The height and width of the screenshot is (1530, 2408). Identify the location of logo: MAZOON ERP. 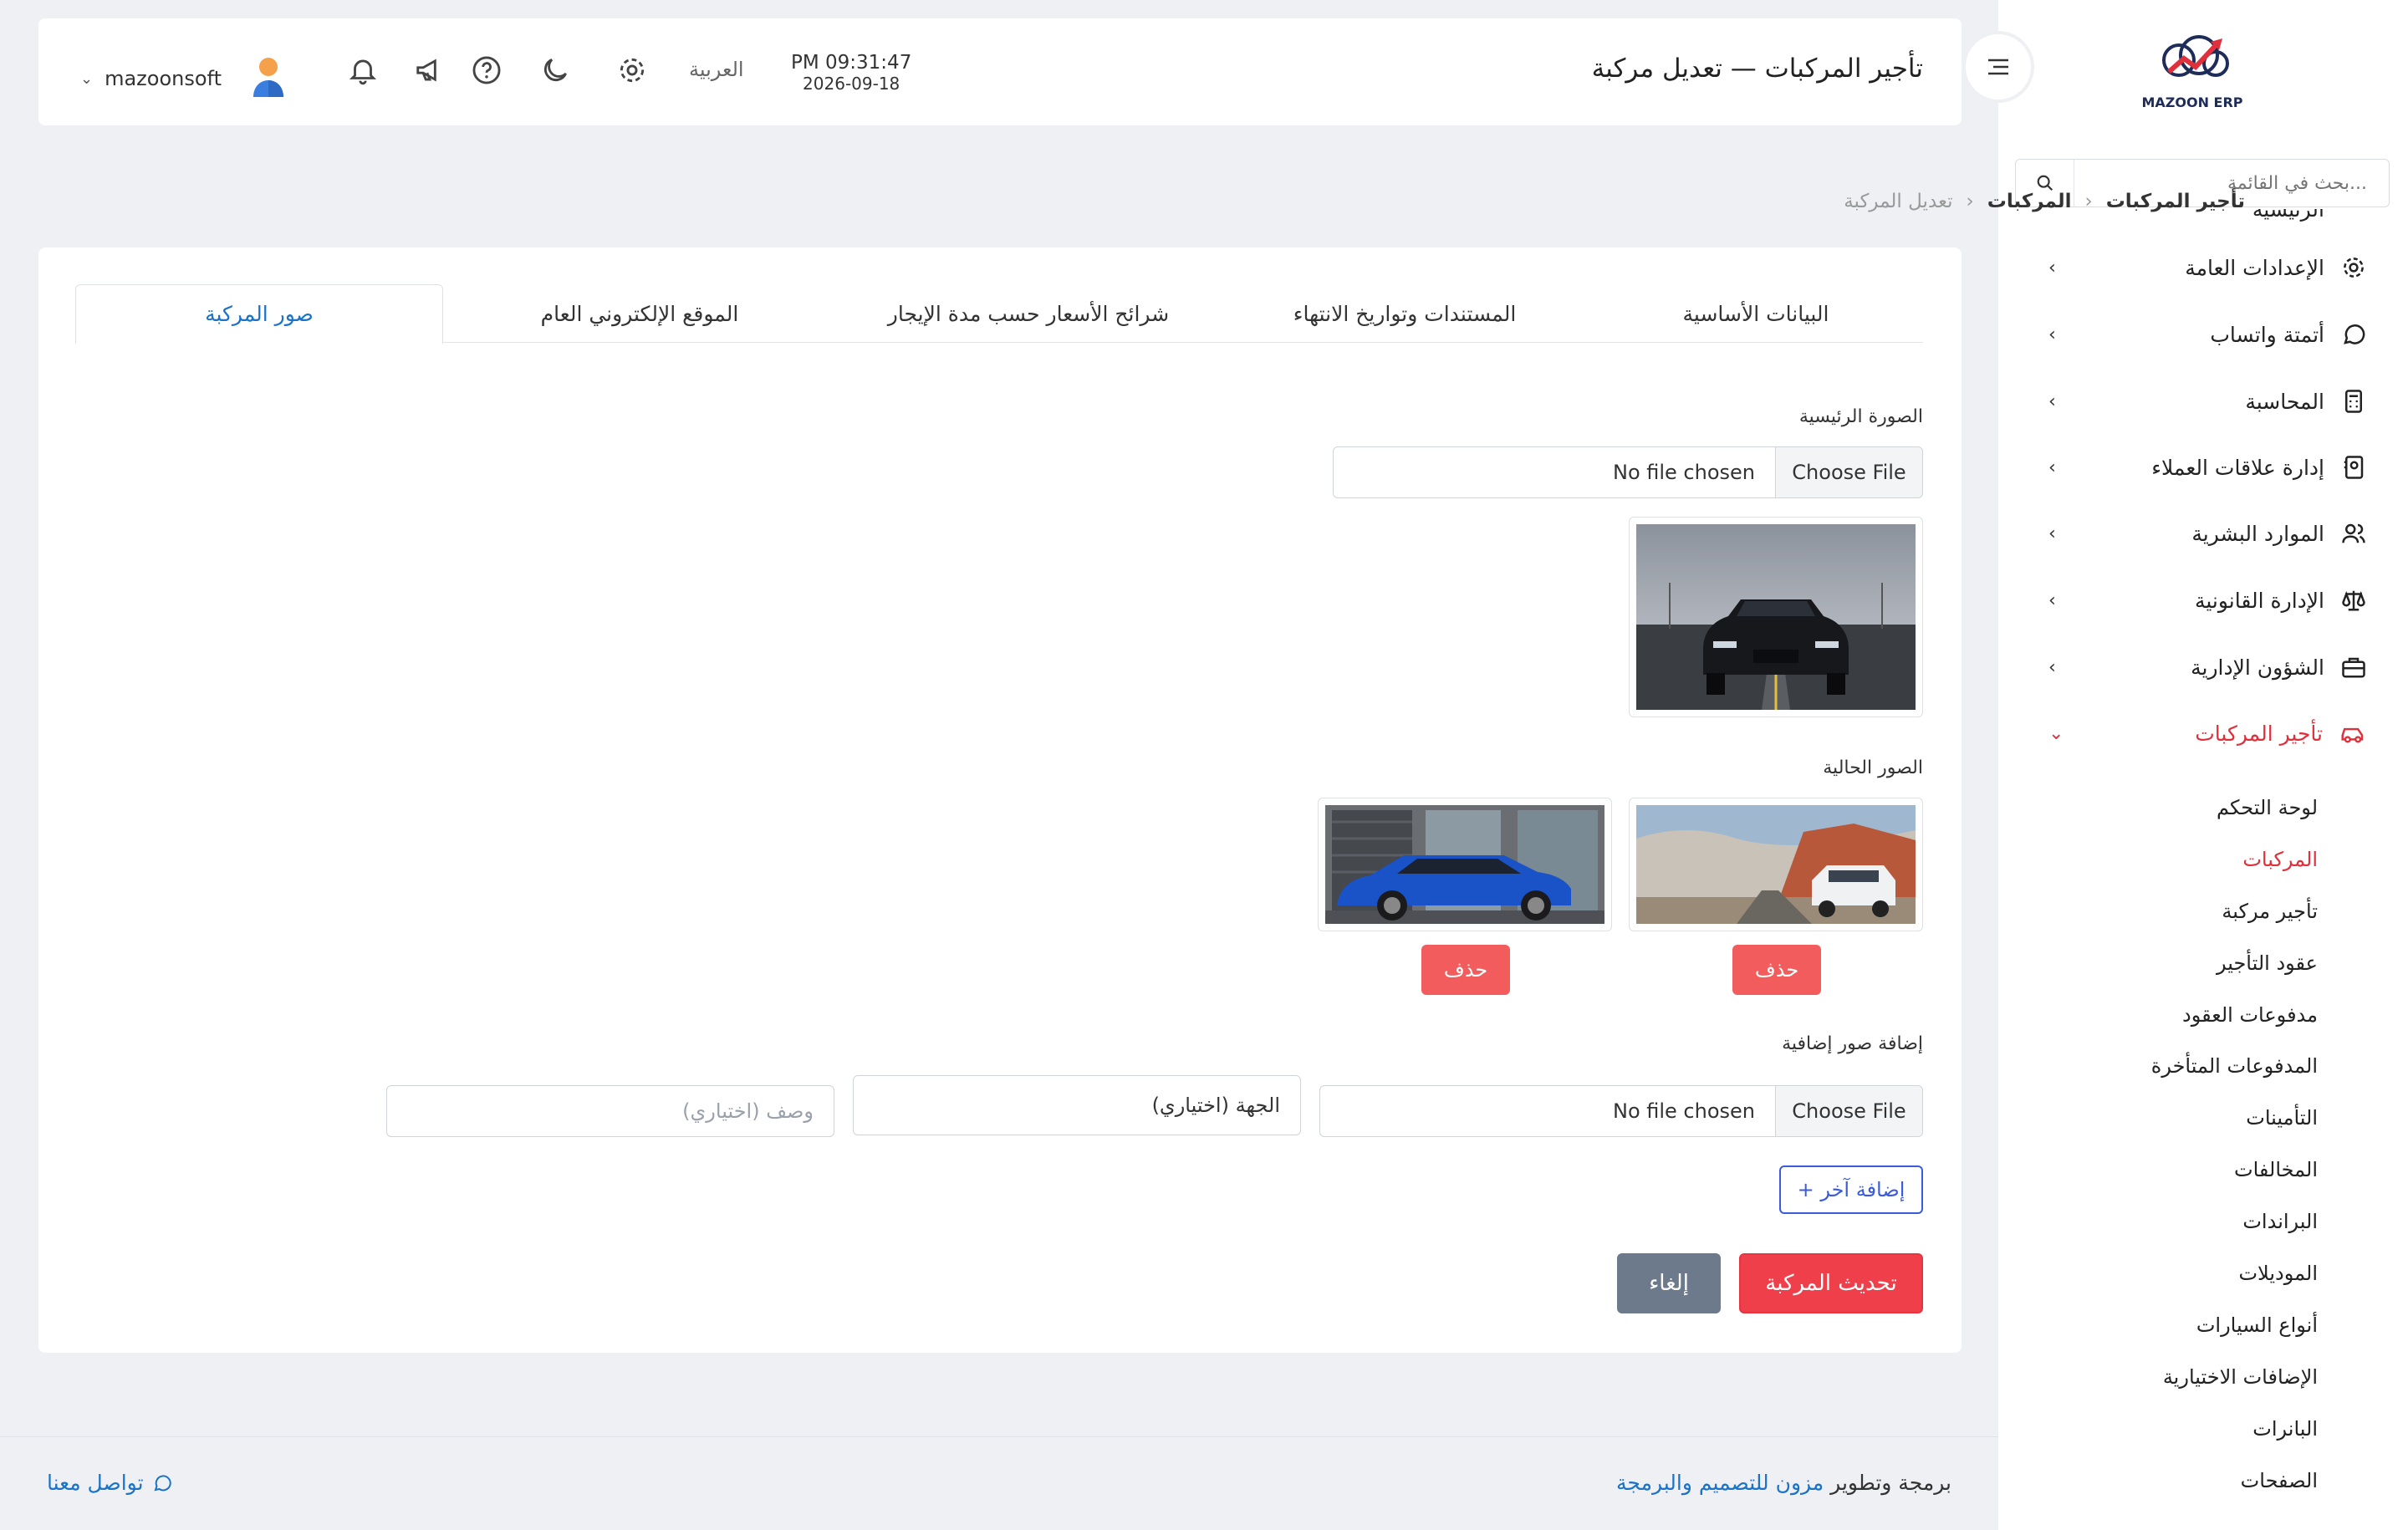
(2192, 72).